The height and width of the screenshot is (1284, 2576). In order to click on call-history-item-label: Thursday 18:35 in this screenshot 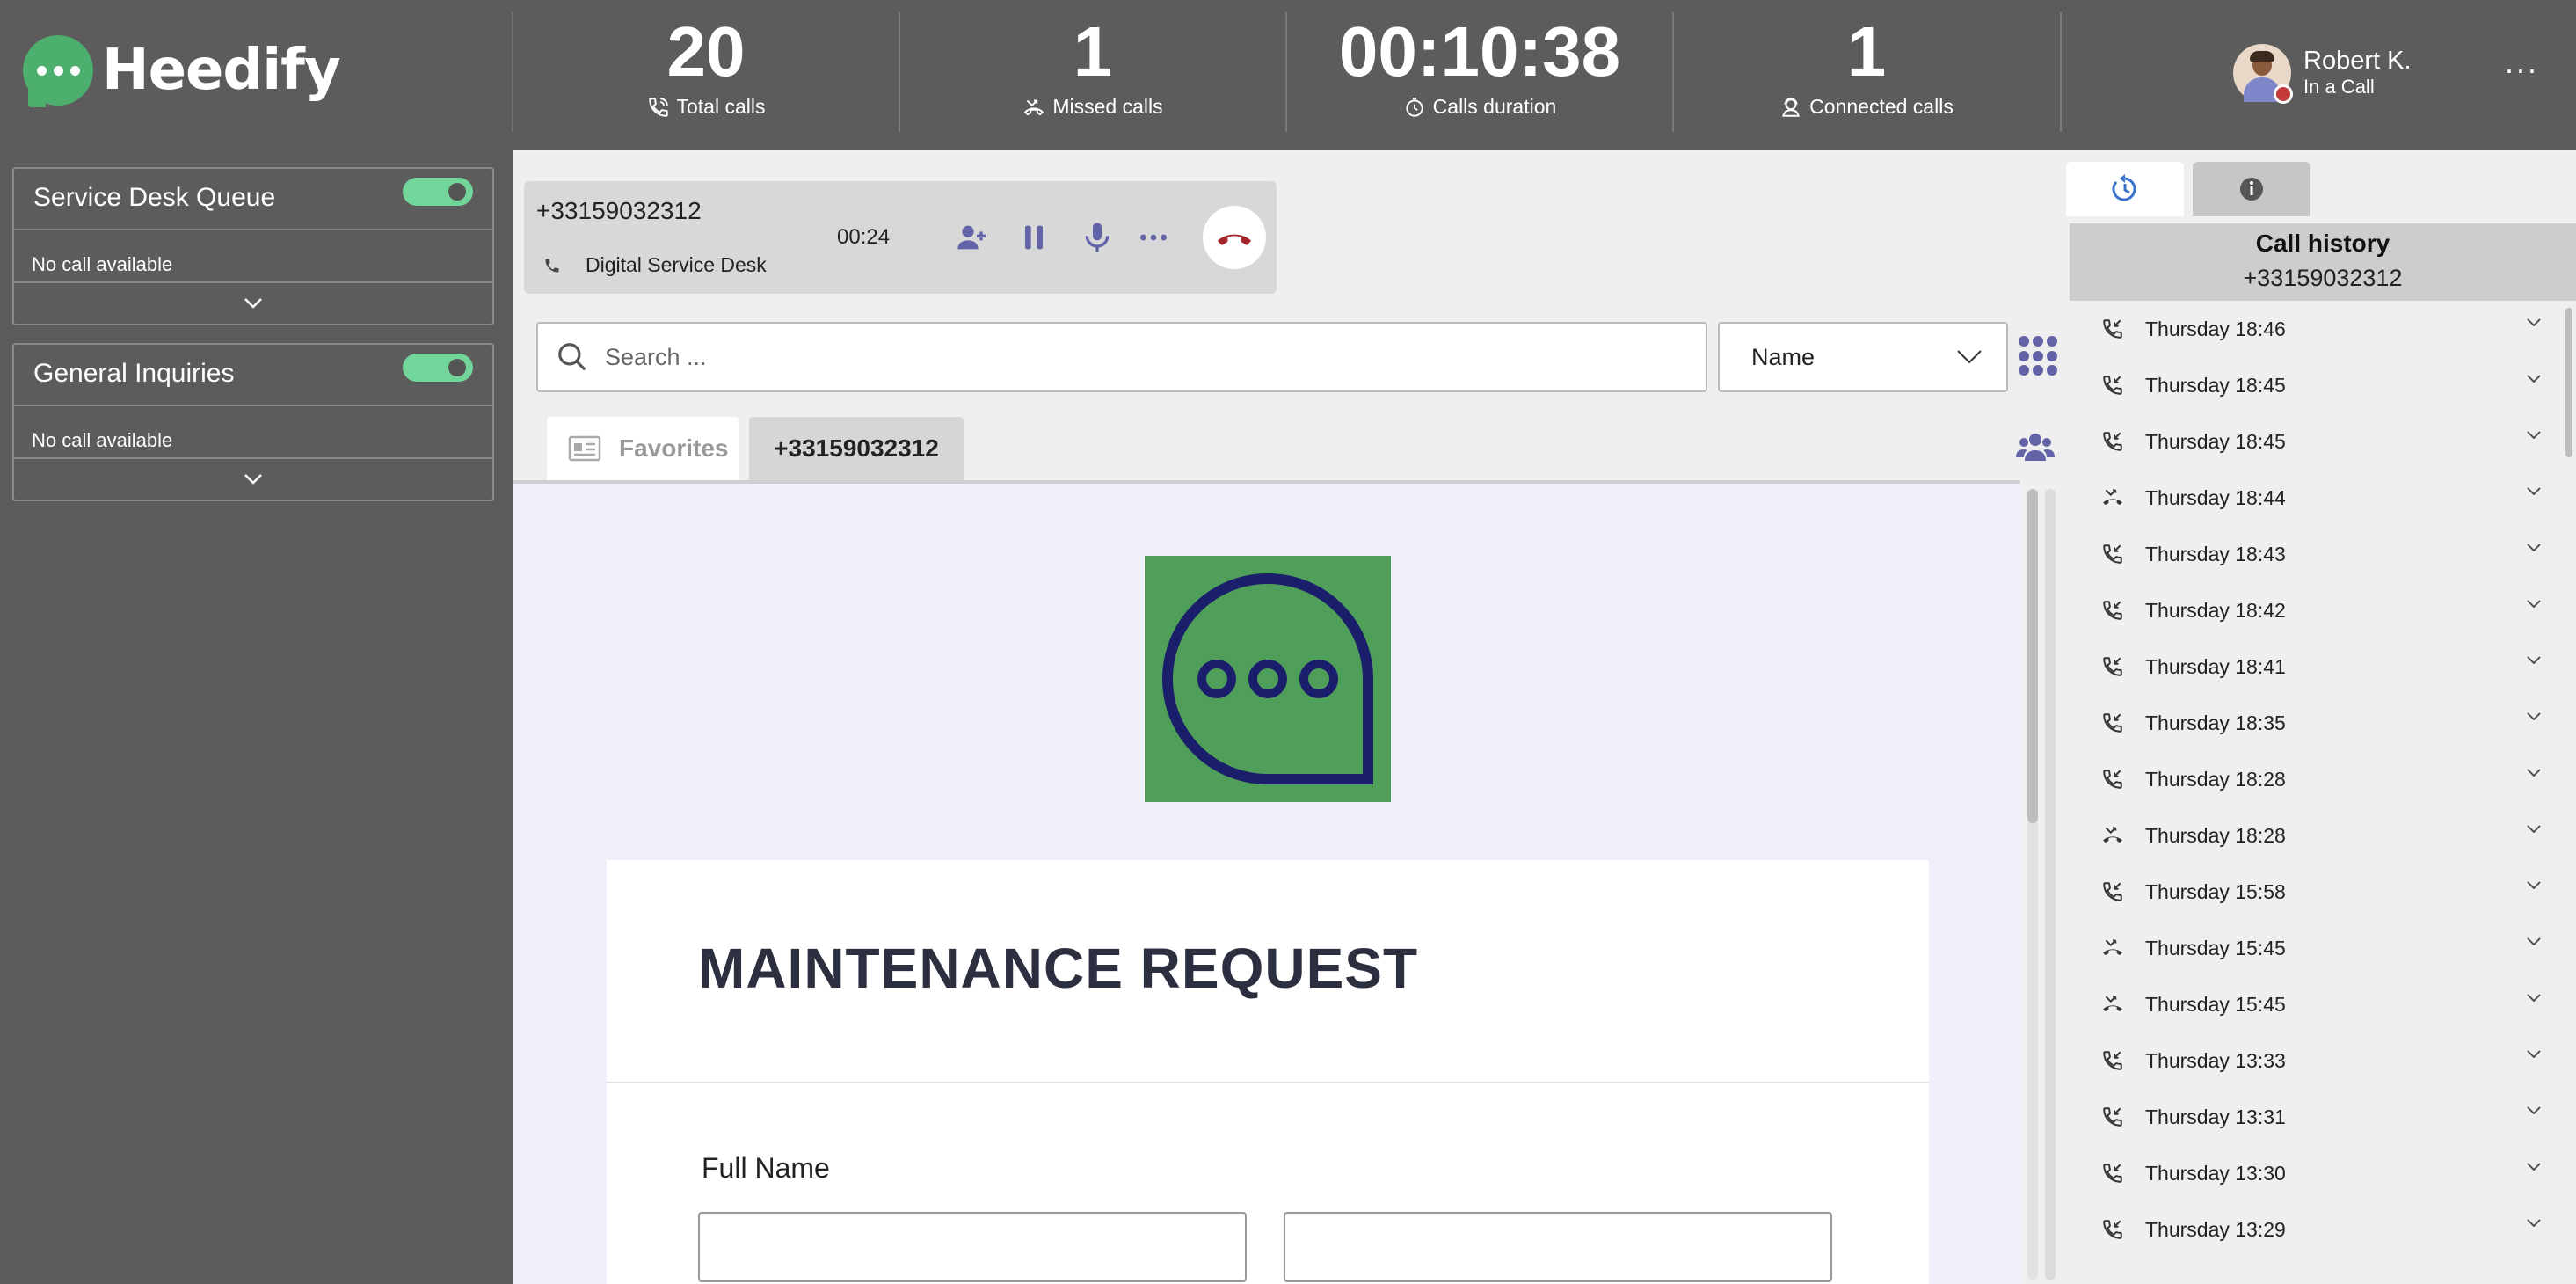, I will do `click(2215, 723)`.